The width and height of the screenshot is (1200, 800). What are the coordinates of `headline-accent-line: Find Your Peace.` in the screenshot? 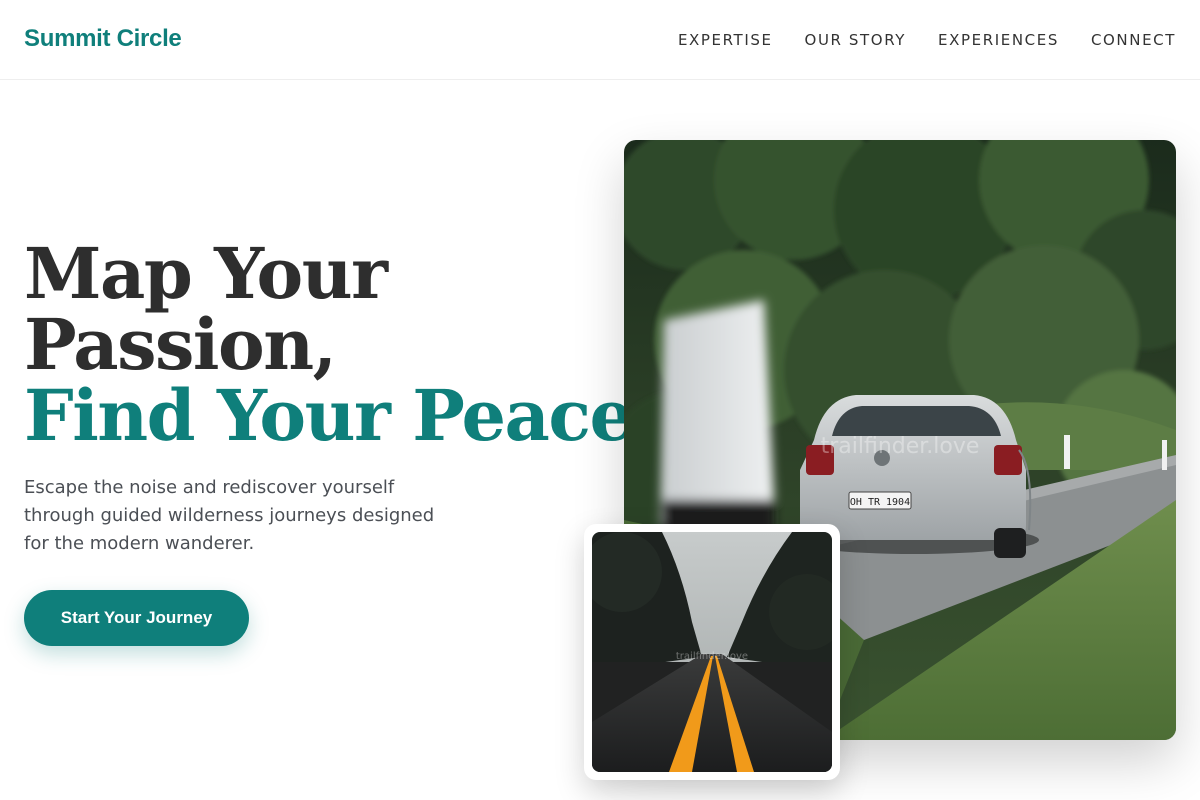 It's located at (340, 415).